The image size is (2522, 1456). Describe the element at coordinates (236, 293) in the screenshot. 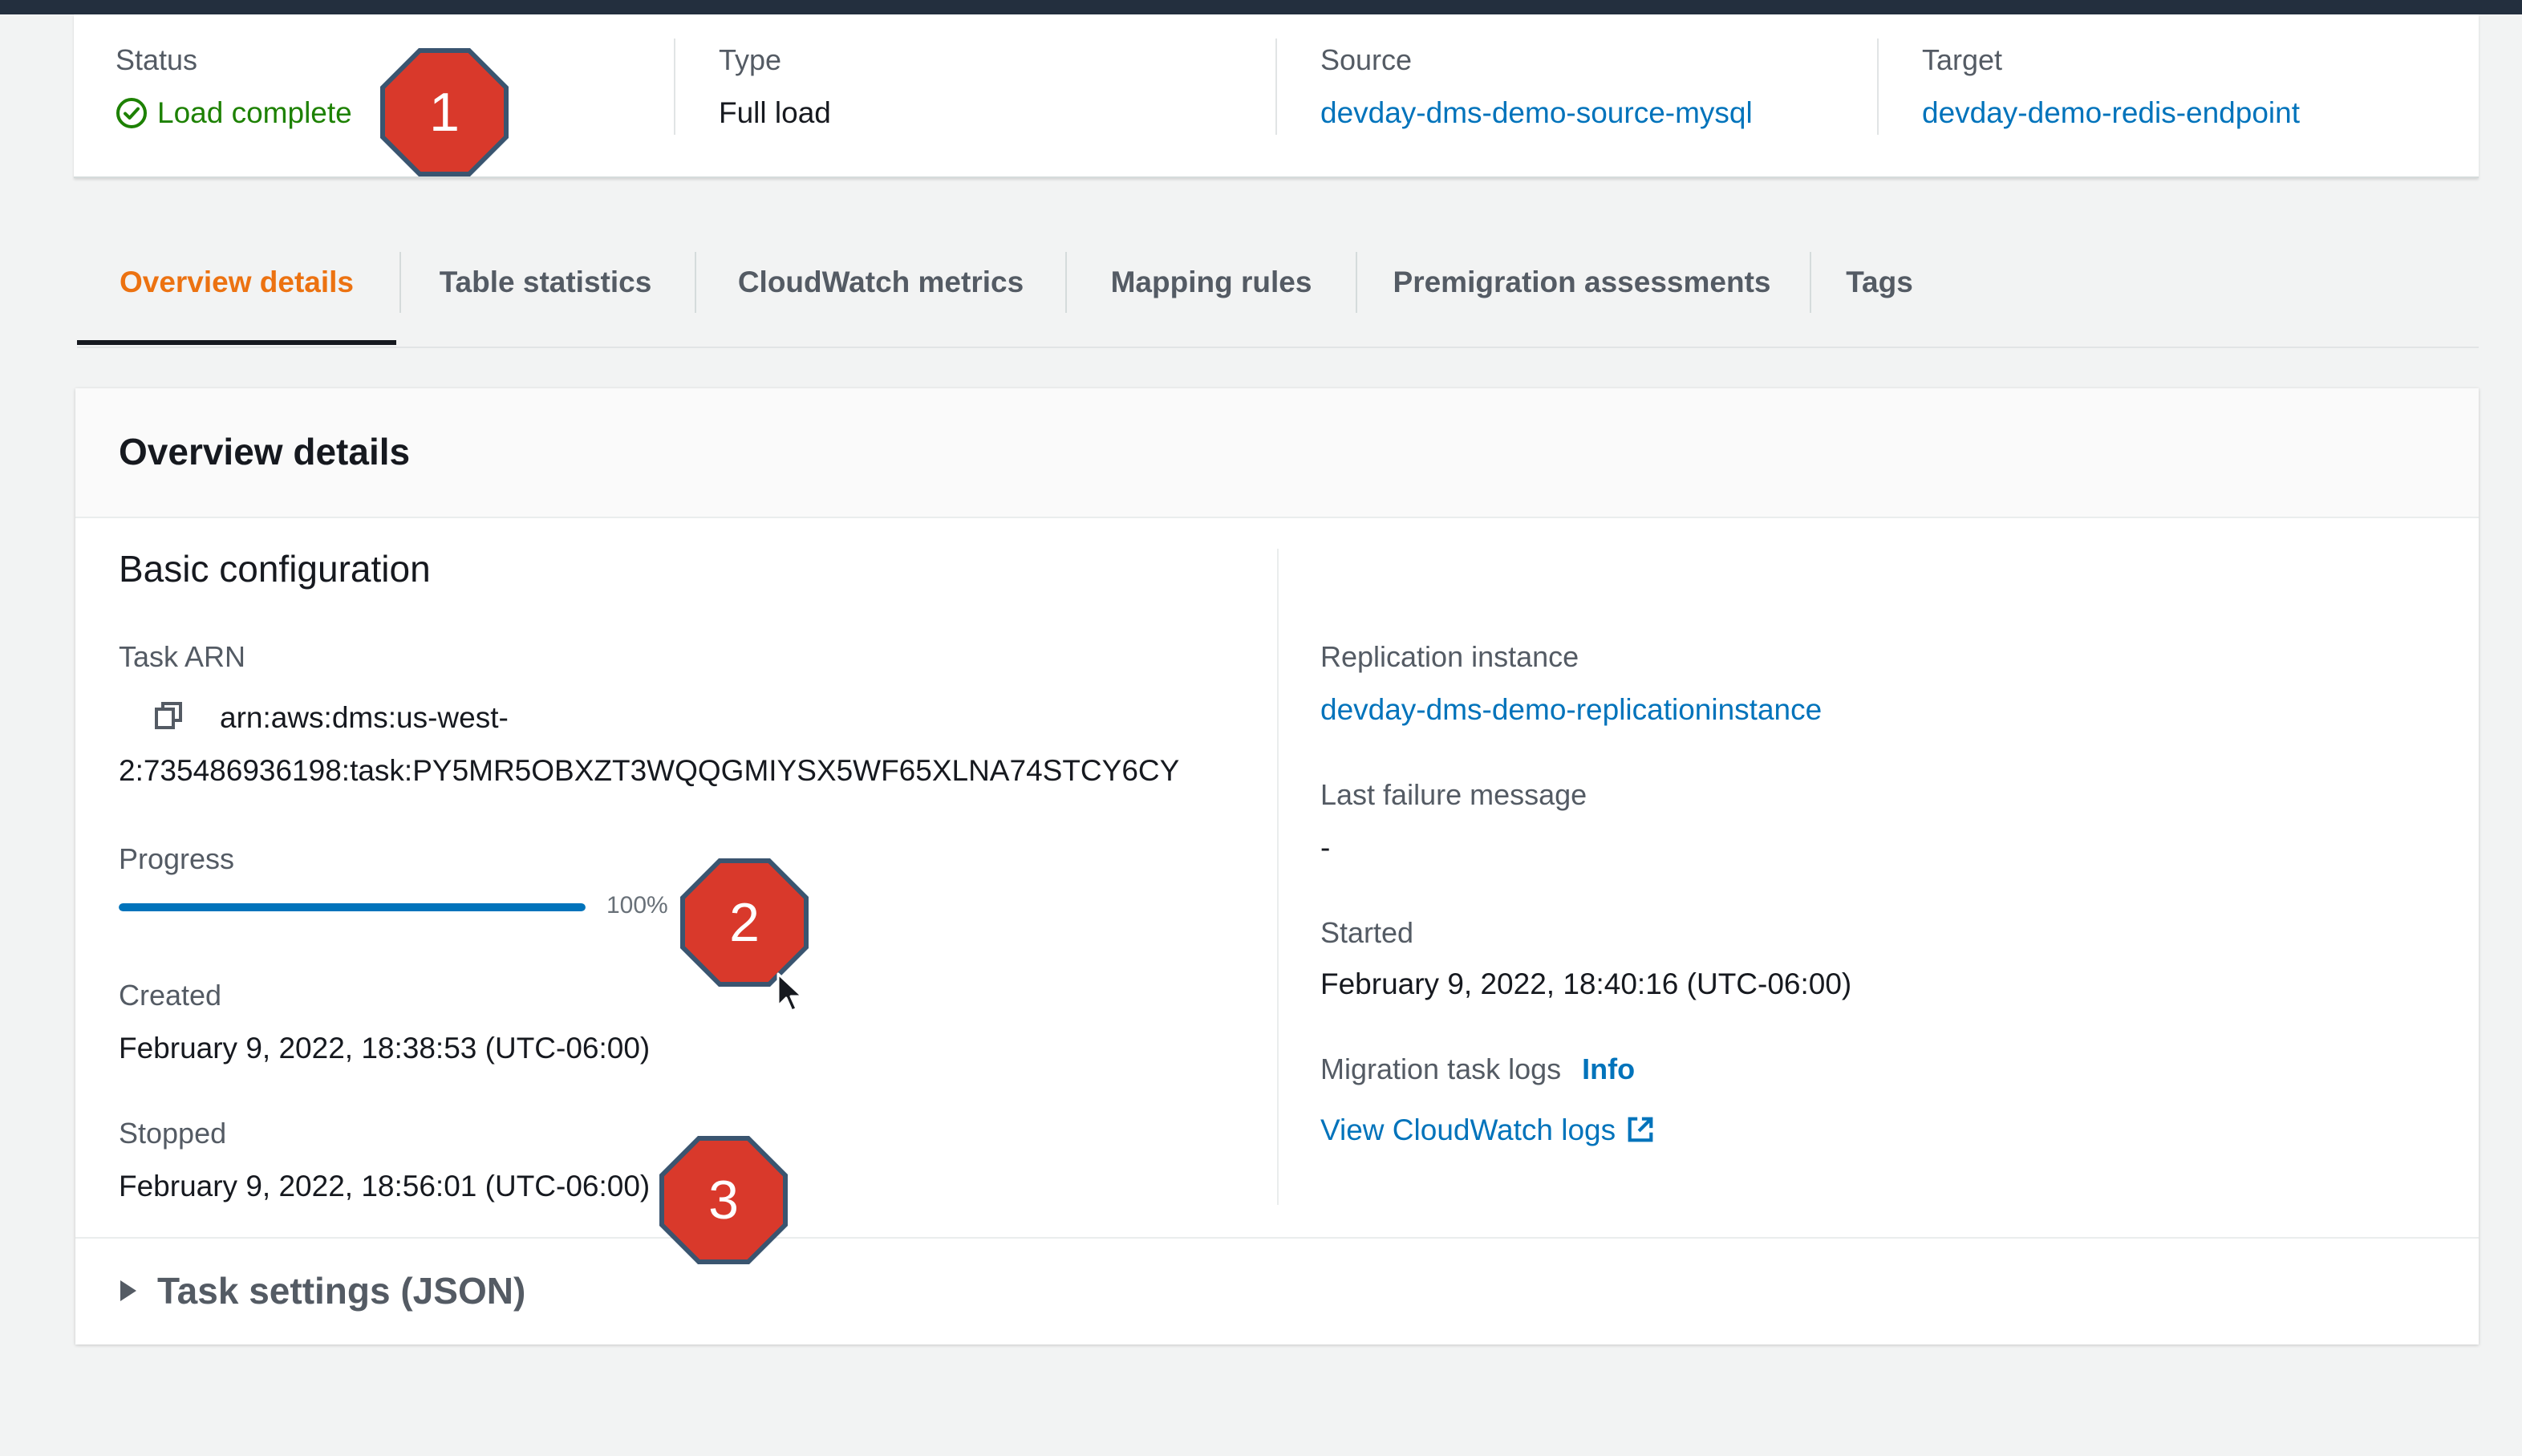

I see `tab-overview-details: Overview details` at that location.